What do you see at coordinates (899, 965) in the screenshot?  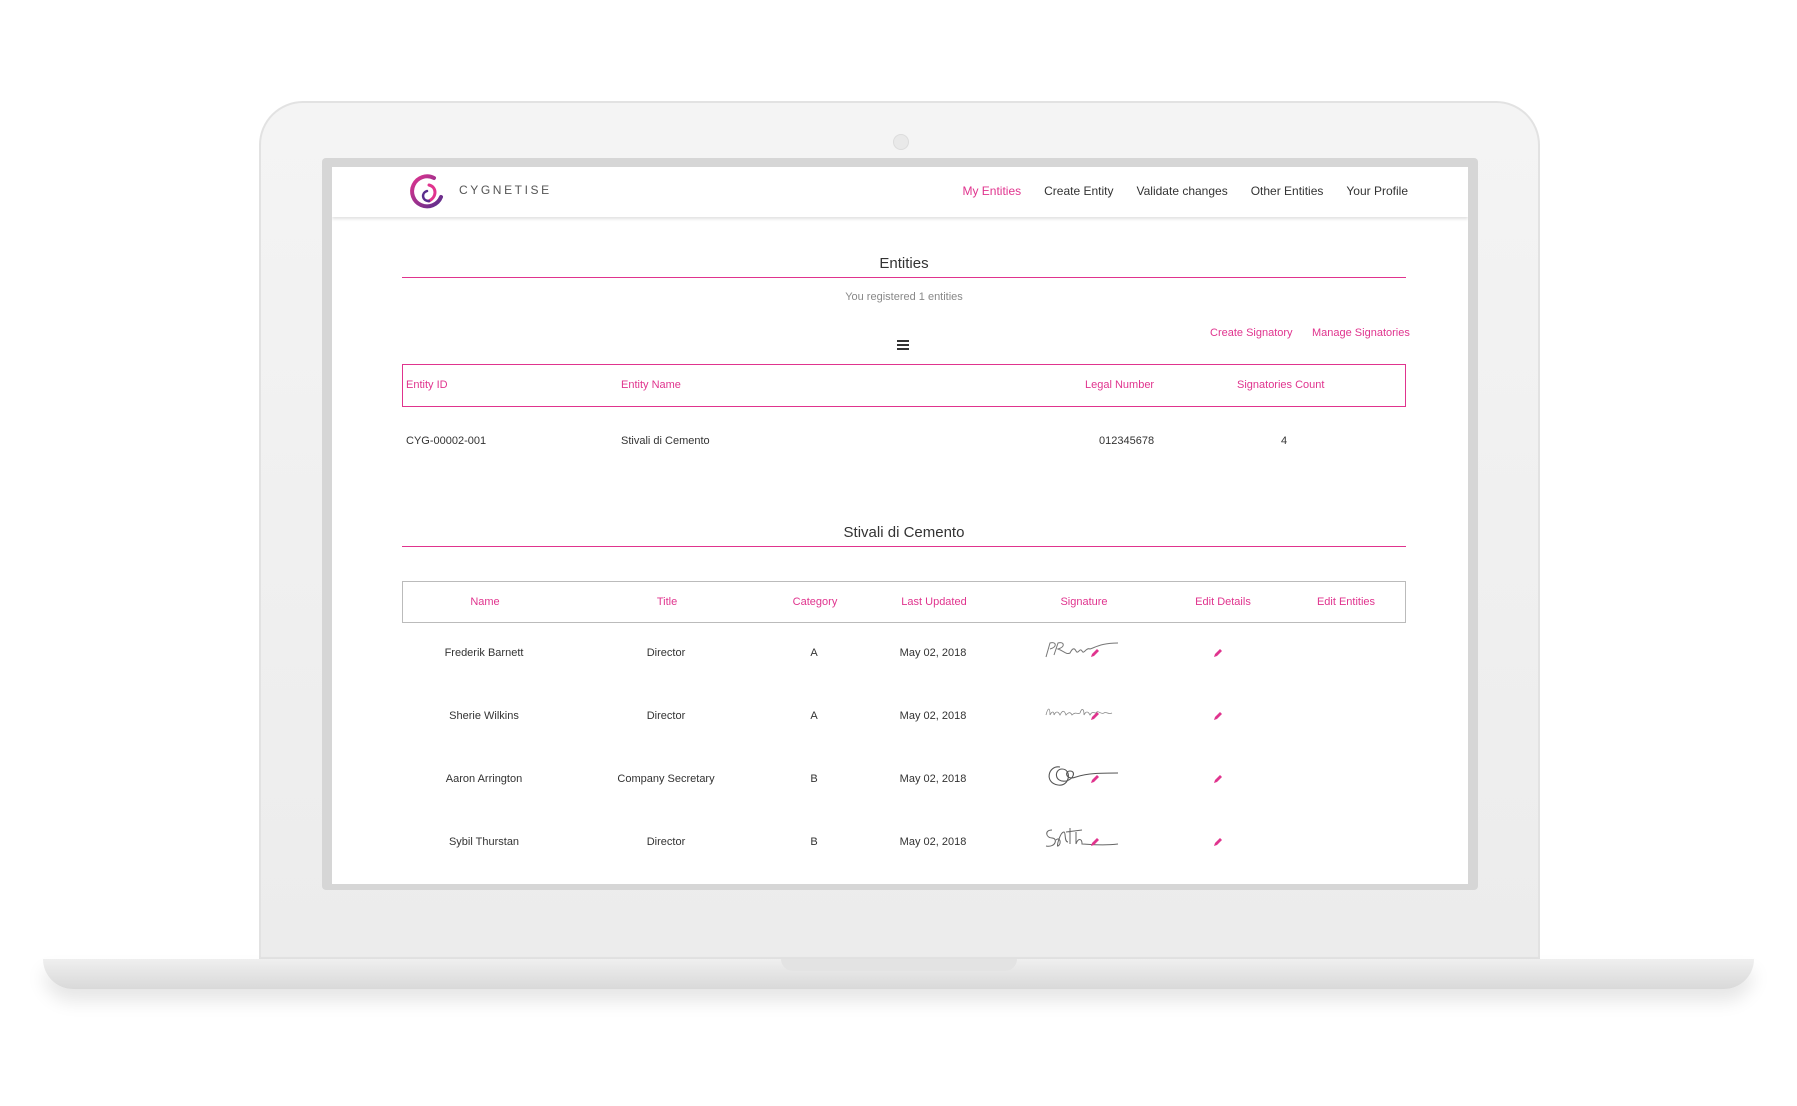 I see `laptop-base-notch` at bounding box center [899, 965].